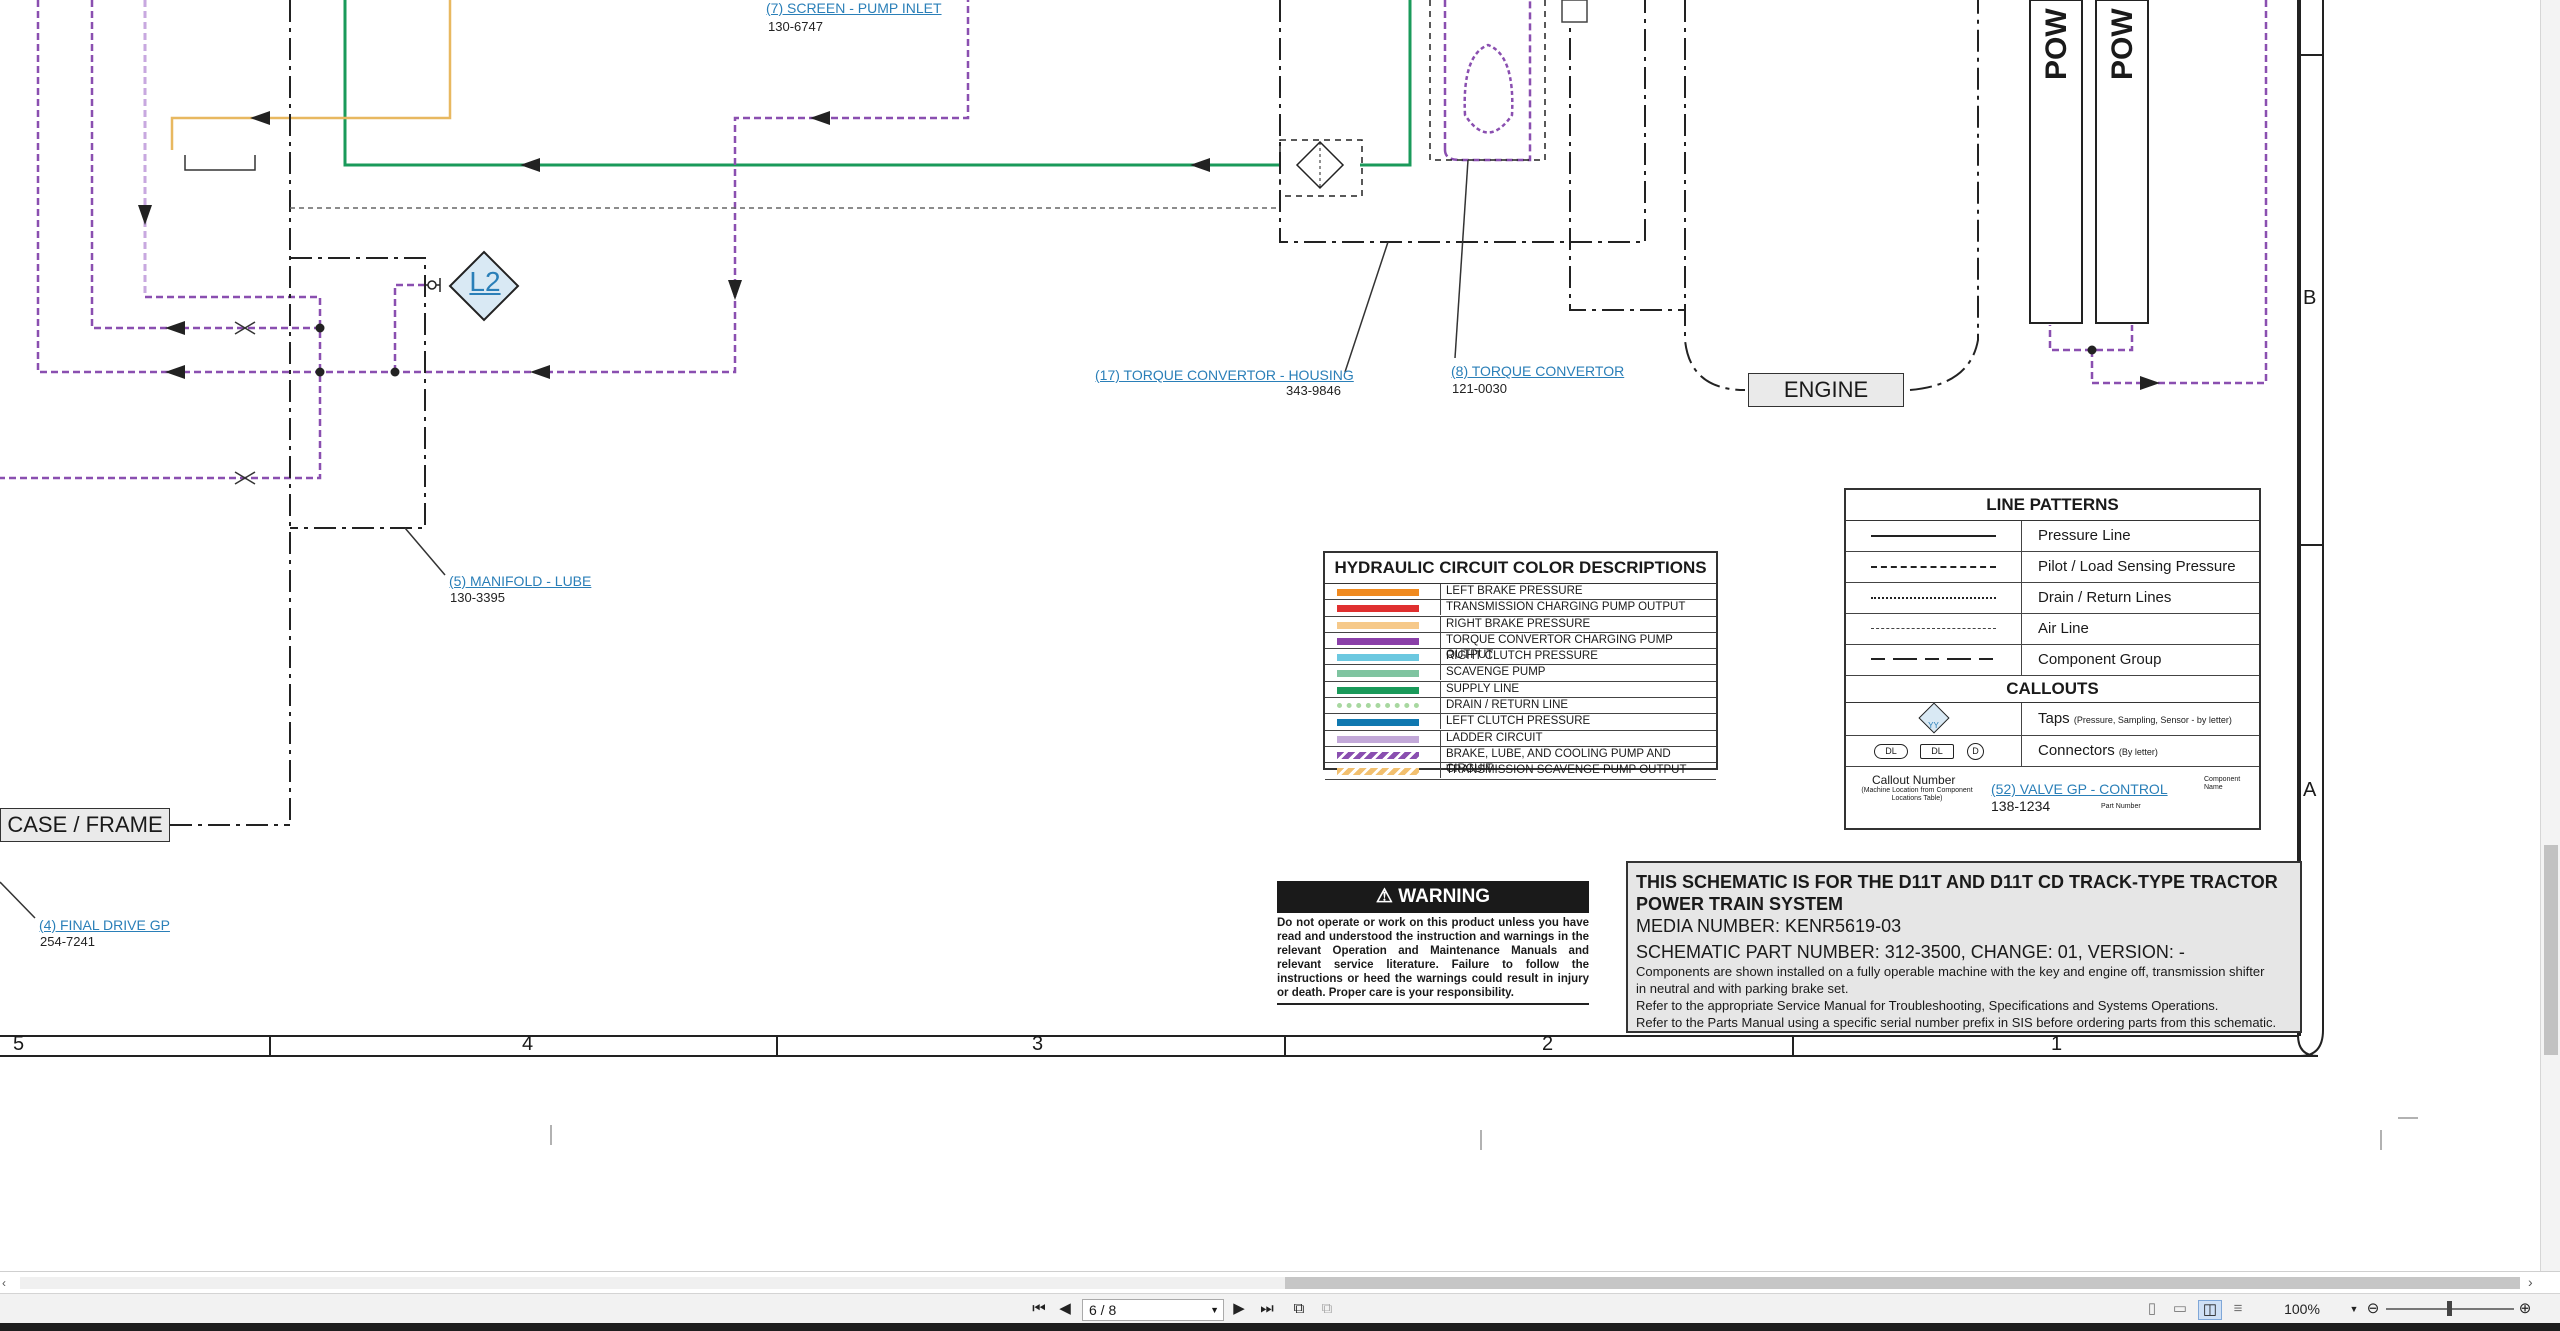  Describe the element at coordinates (877, 83) in the screenshot. I see `supply-line` at that location.